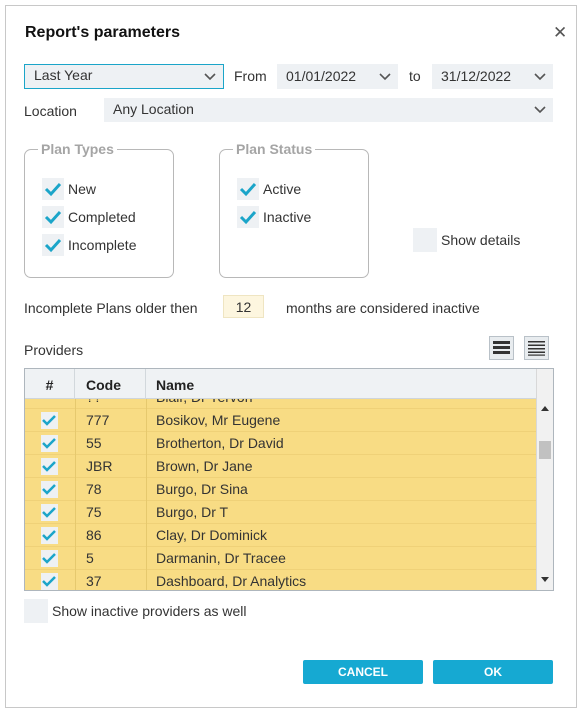 This screenshot has height=713, width=582. I want to click on plan-status-group: Plan Status Active Inactive, so click(294, 209).